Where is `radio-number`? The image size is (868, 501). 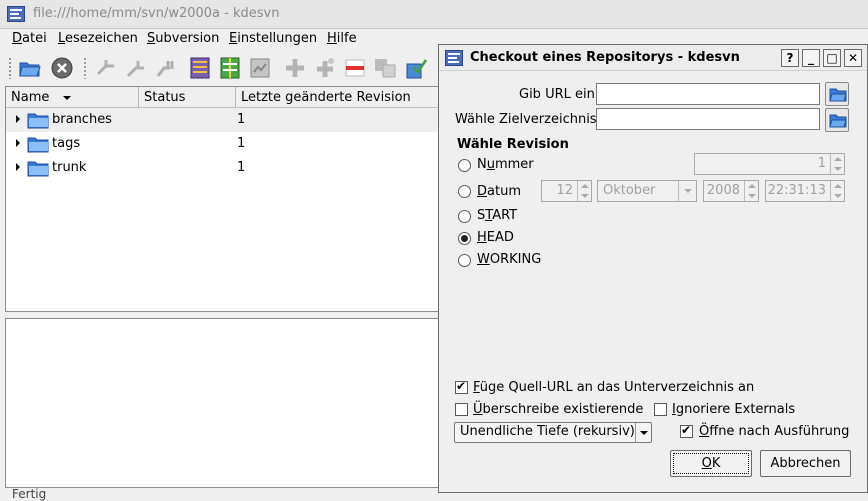 radio-number is located at coordinates (464, 165).